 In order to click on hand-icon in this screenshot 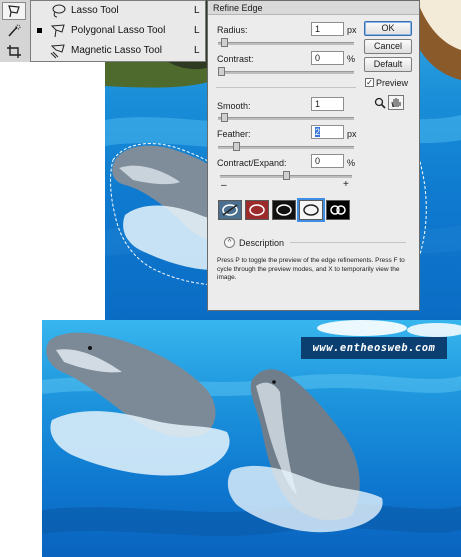, I will do `click(396, 103)`.